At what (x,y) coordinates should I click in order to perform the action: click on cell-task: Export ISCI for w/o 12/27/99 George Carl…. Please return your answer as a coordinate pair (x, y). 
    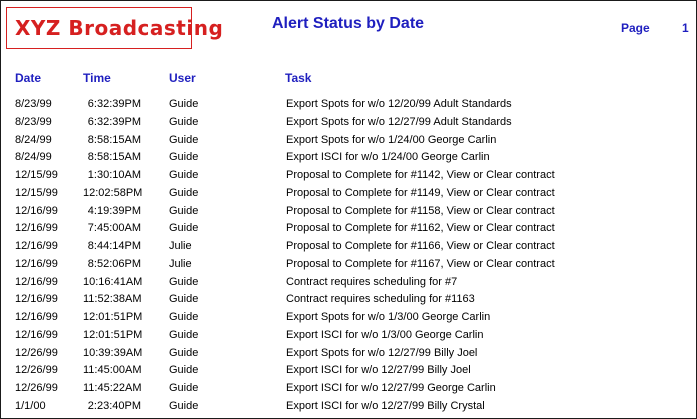
    Looking at the image, I should click on (391, 388).